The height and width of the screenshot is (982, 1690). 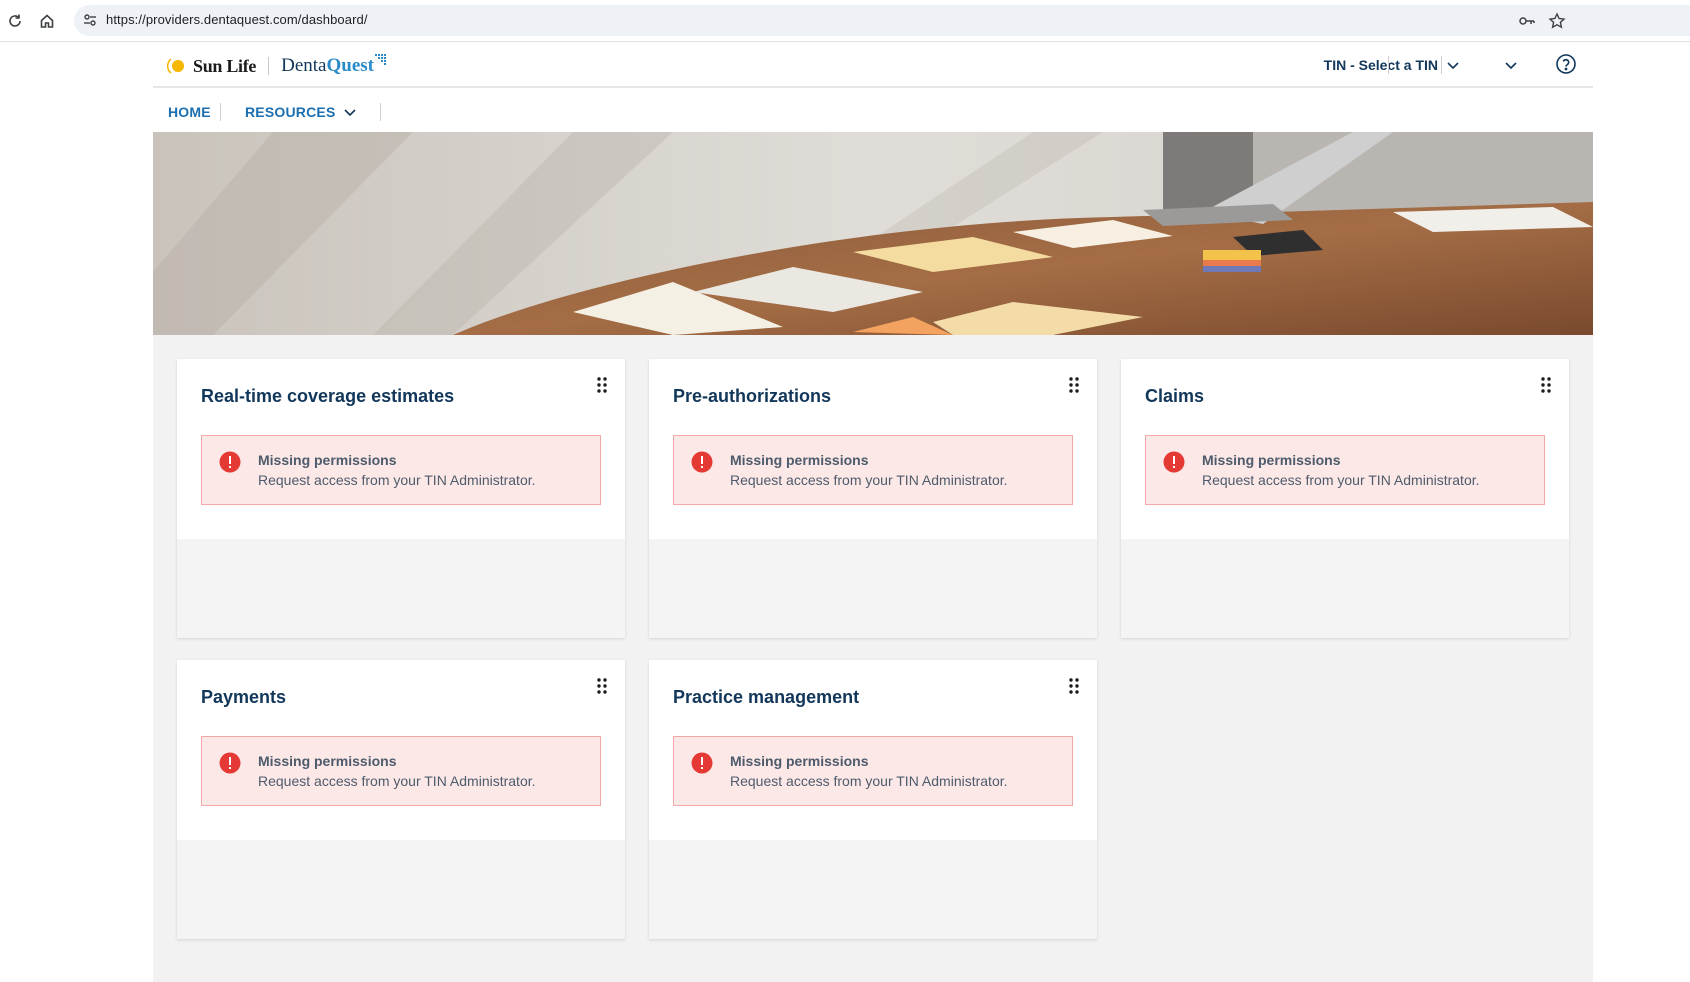 I want to click on tin-select-label: TIN - Select a TIN, so click(x=1380, y=65).